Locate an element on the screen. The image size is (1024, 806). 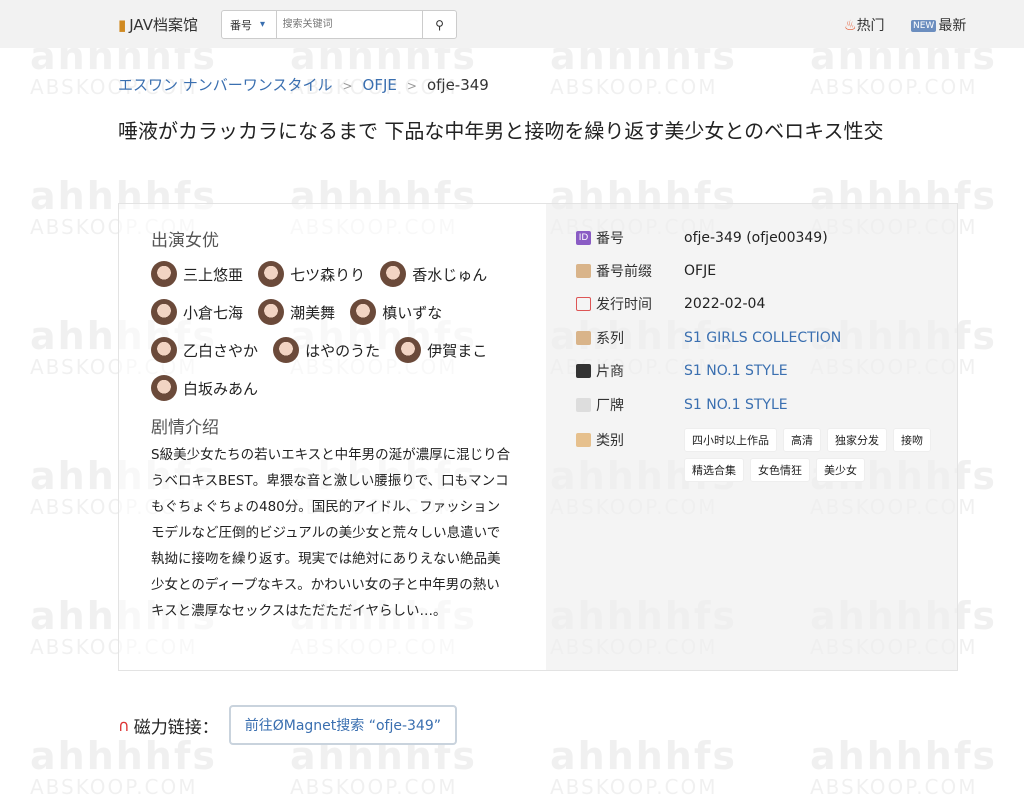
actress-item: 伊賀まこ is located at coordinates (441, 350).